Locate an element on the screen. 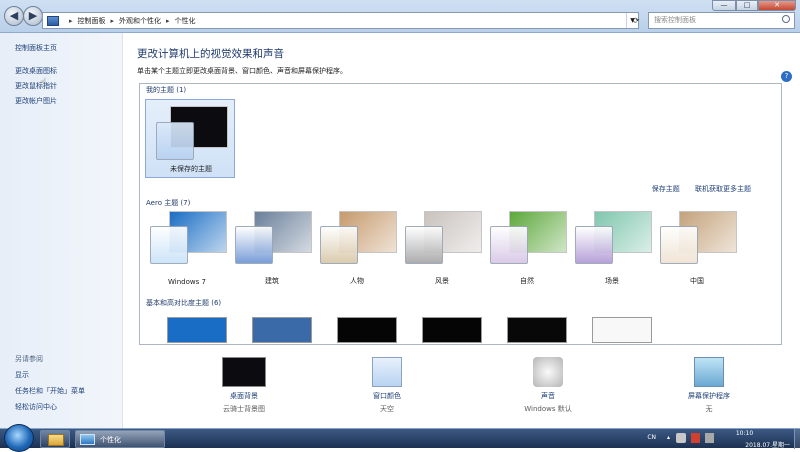  get-more-themes-link: 联机获取更多主题 is located at coordinates (723, 189).